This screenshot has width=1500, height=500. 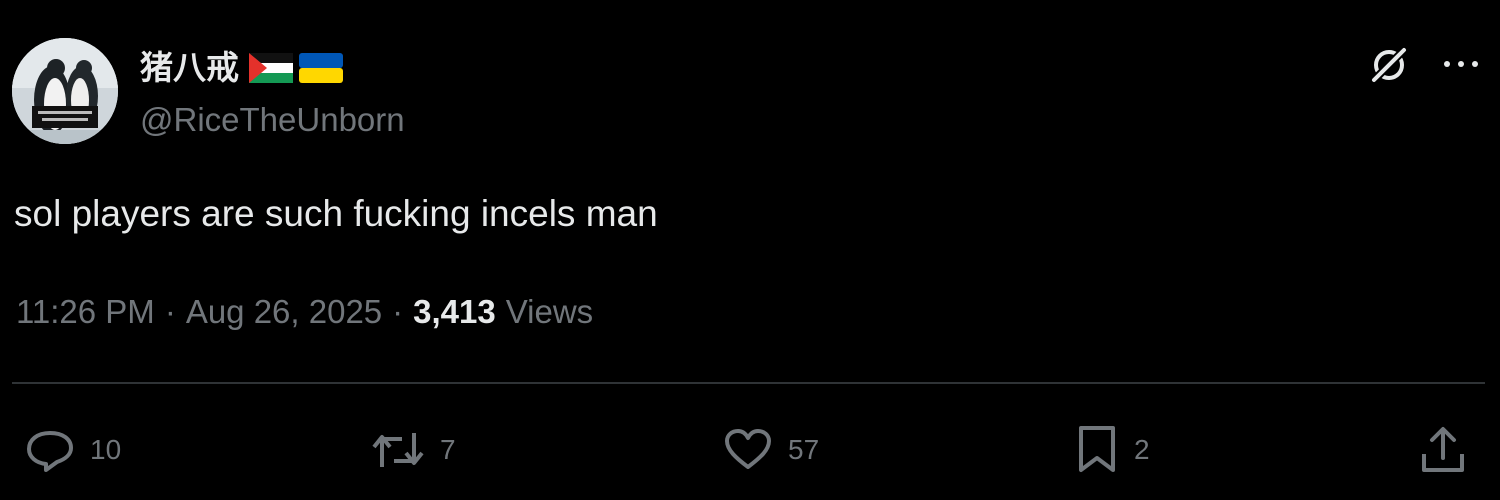 What do you see at coordinates (804, 449) in the screenshot?
I see `like-count: 57` at bounding box center [804, 449].